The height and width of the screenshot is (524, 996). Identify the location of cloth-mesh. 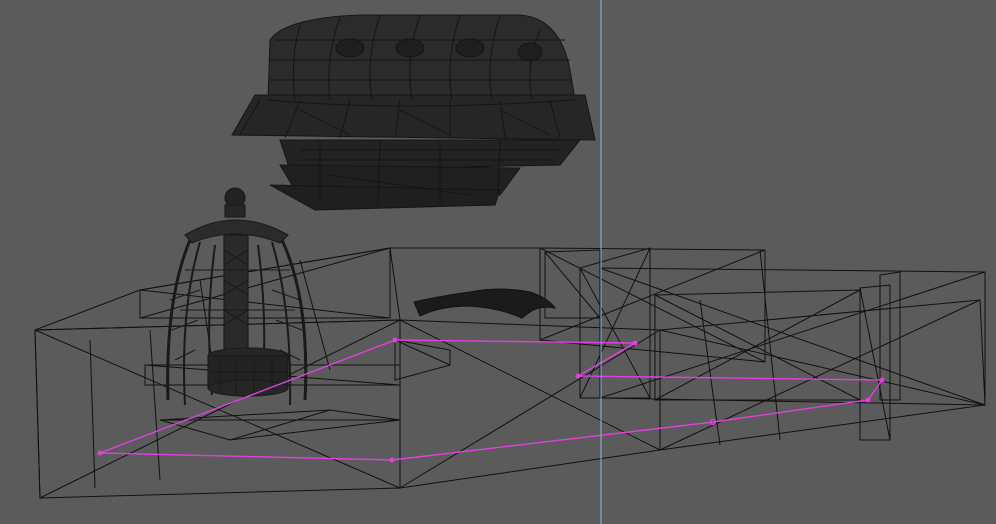
(485, 303).